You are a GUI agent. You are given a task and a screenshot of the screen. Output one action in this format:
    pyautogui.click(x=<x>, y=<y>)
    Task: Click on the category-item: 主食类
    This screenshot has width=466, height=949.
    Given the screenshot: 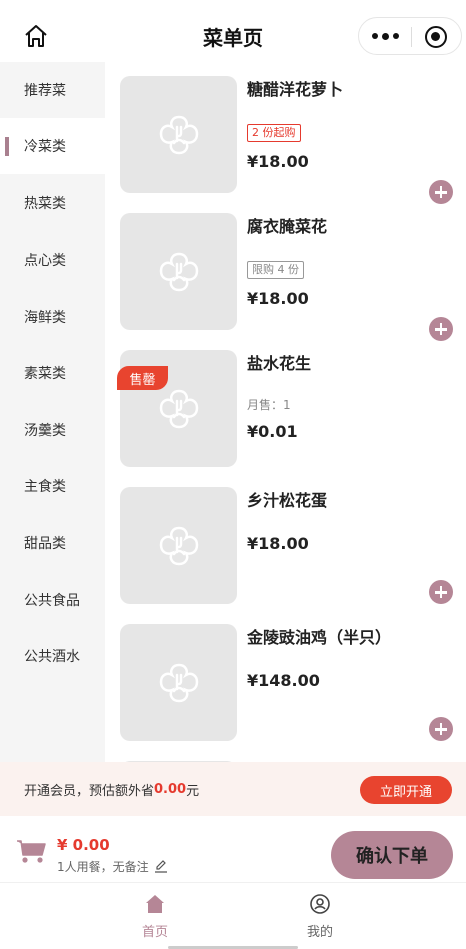 What is the action you would take?
    pyautogui.click(x=52, y=486)
    